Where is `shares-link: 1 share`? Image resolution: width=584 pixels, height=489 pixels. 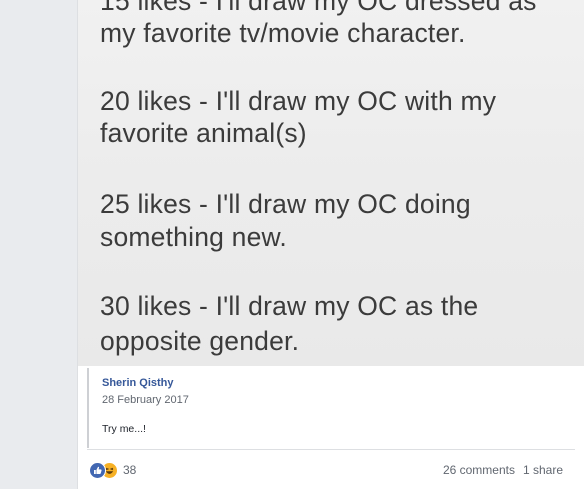
shares-link: 1 share is located at coordinates (543, 470).